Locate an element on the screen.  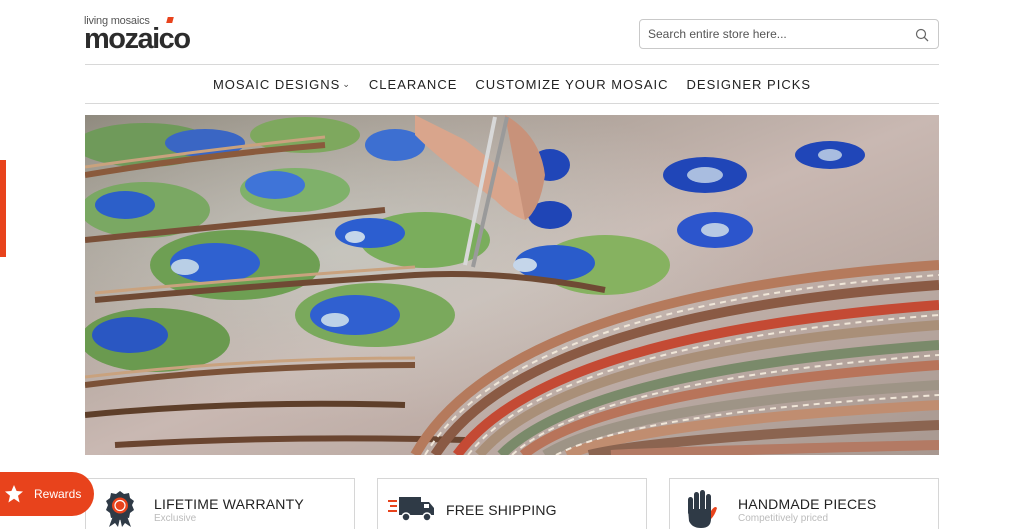
feature-lifetime-warranty: LIFETIME WARRANTY Exclusive is located at coordinates (220, 503).